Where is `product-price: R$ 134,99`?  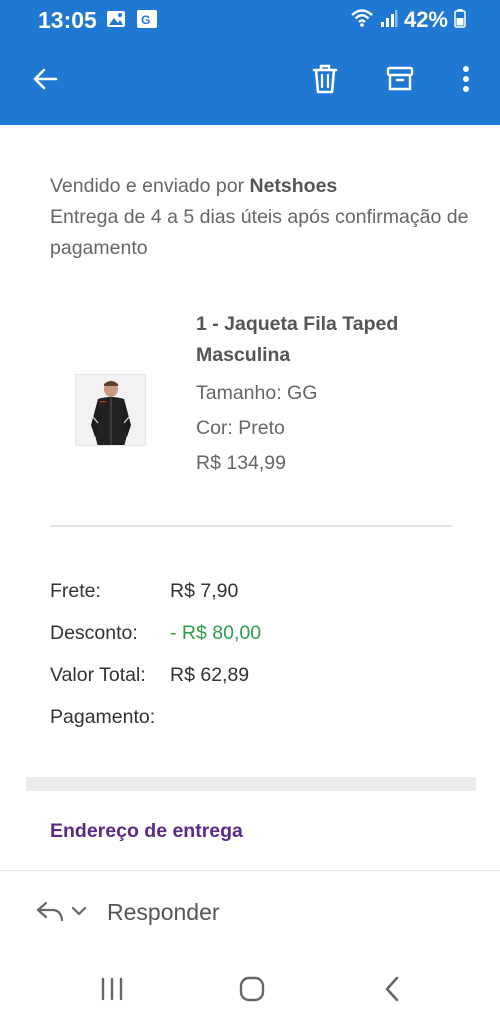
product-price: R$ 134,99 is located at coordinates (241, 463).